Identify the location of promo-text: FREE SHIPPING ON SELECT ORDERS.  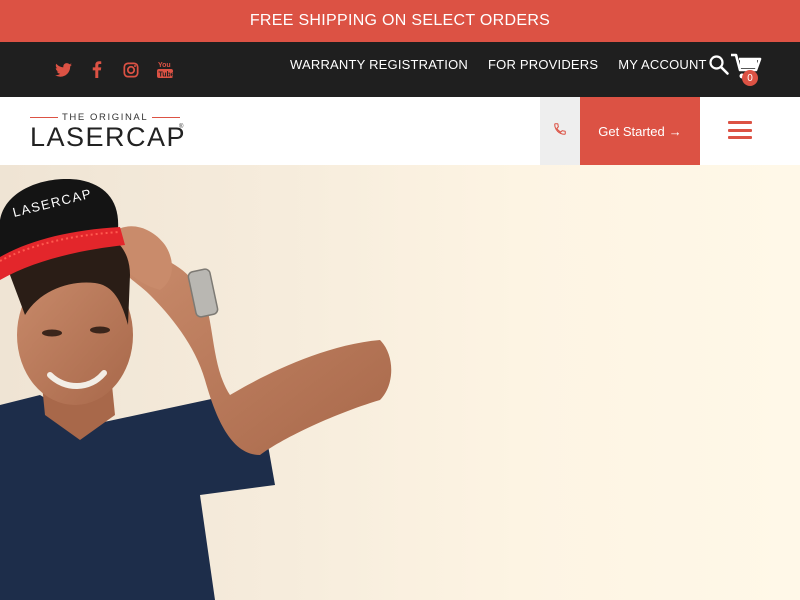
(400, 20).